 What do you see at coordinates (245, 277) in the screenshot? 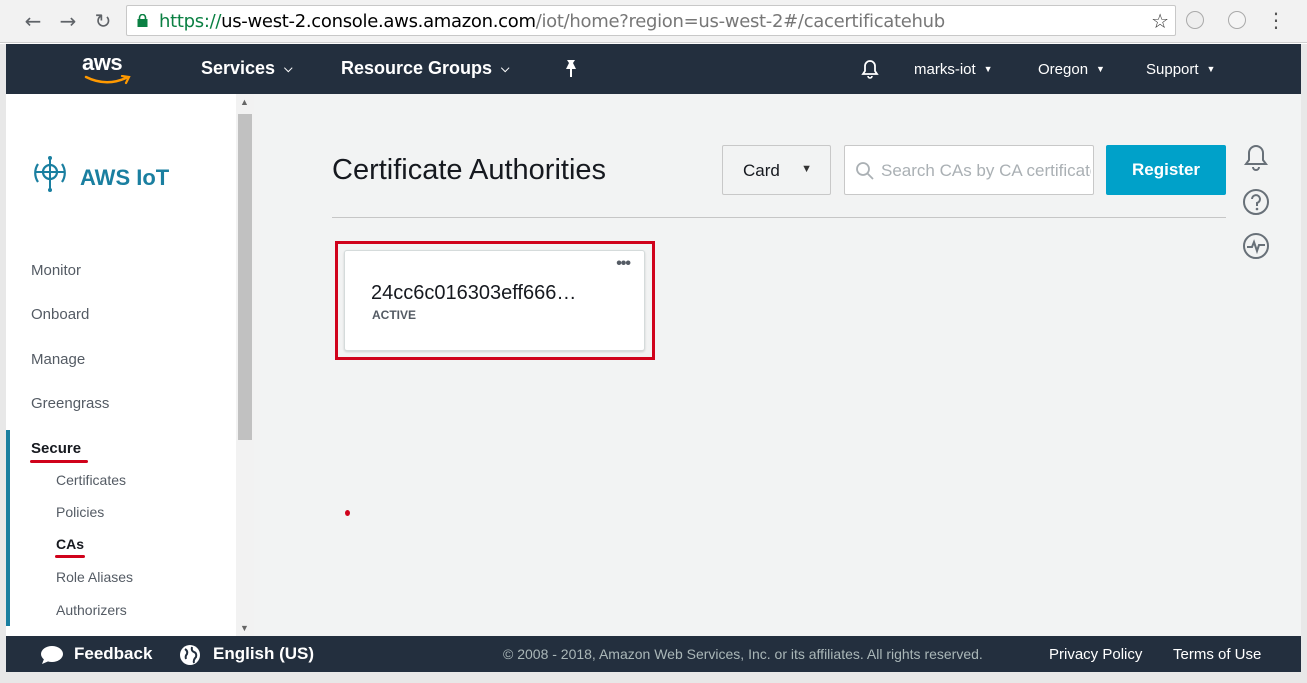
I see `scrollbar-thumb` at bounding box center [245, 277].